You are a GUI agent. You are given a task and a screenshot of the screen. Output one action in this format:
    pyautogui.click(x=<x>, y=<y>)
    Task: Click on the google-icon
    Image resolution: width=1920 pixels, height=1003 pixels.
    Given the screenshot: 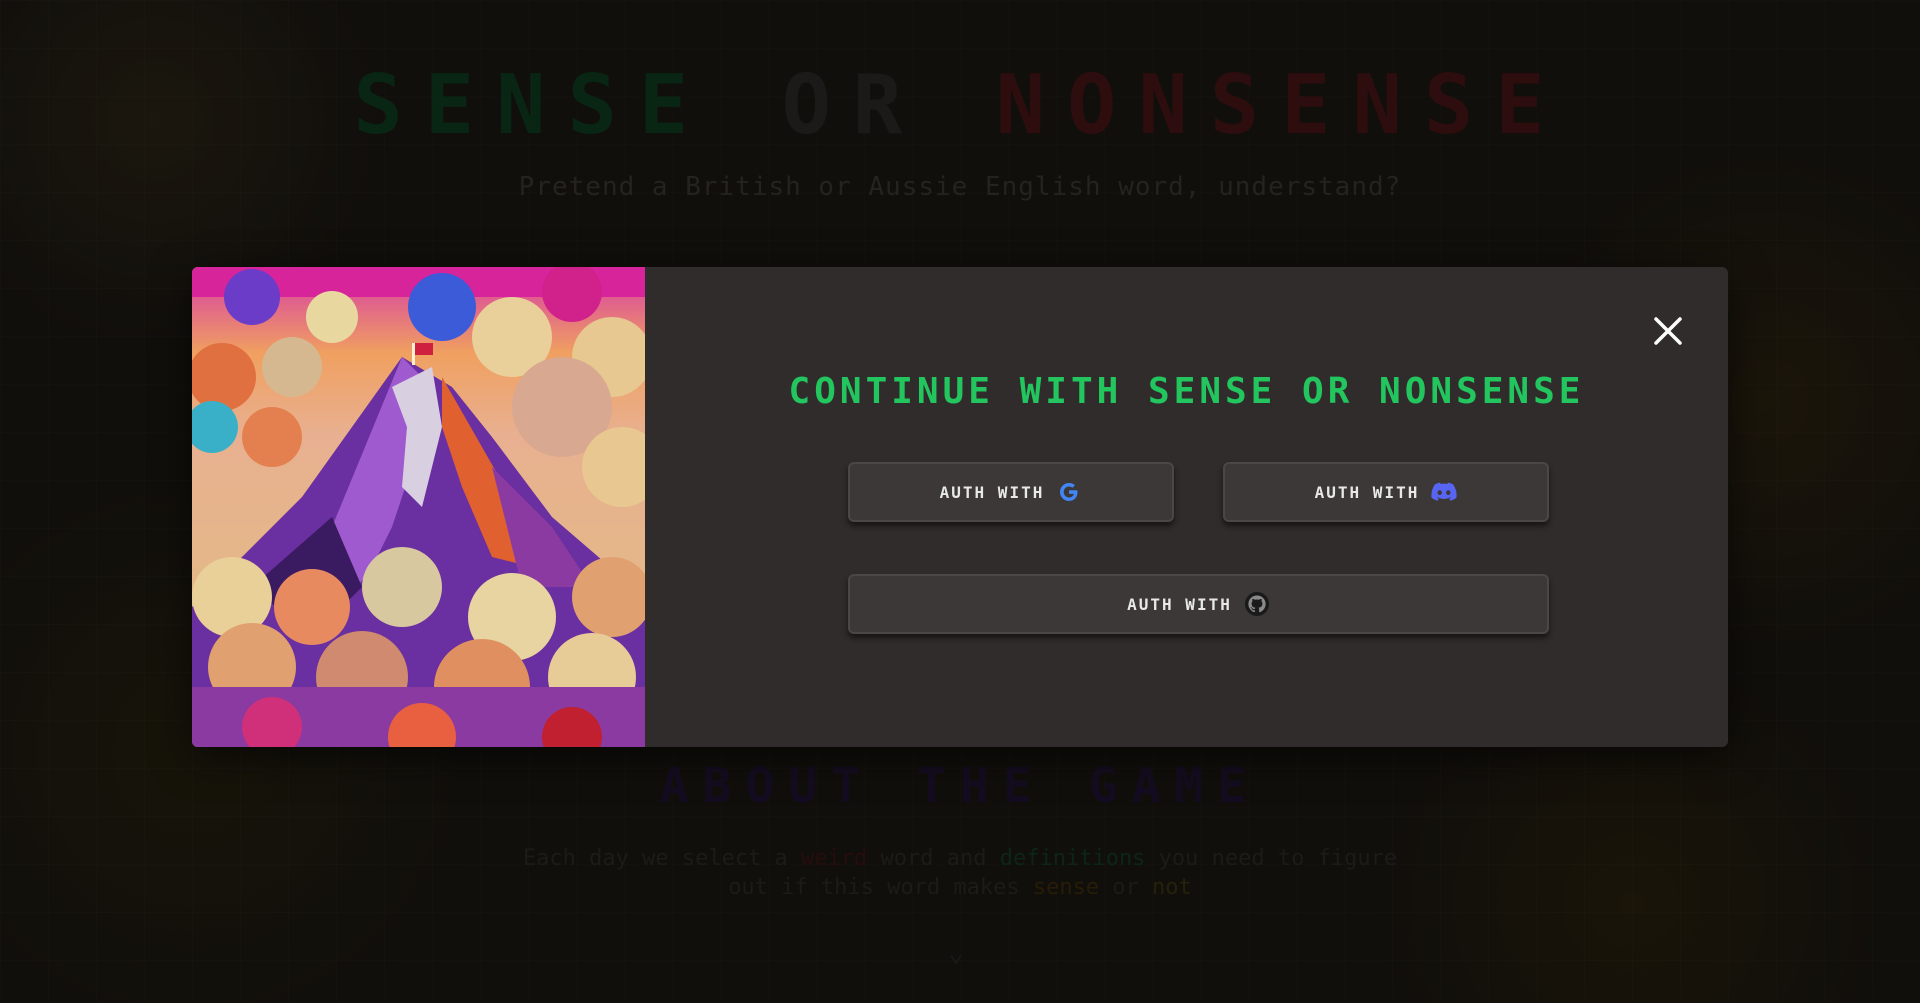 What is the action you would take?
    pyautogui.click(x=1069, y=492)
    